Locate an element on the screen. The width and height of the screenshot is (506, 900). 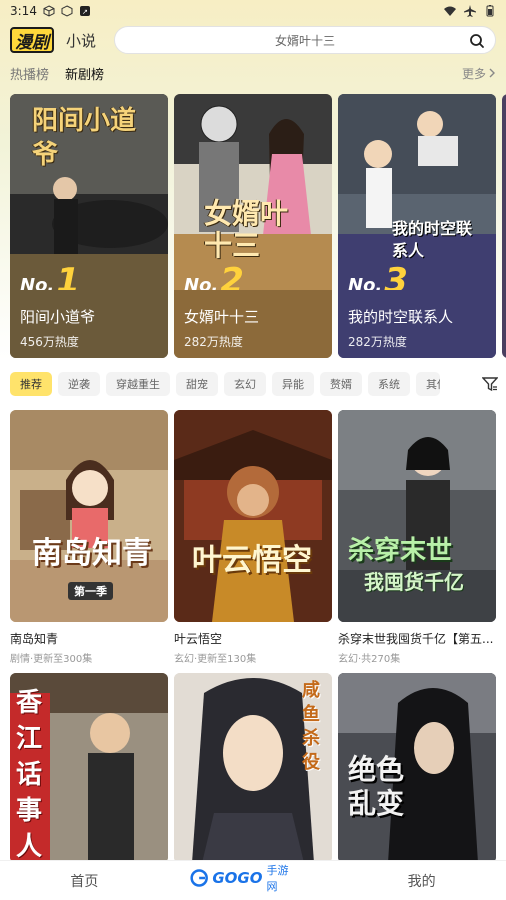
ranking-card: 女婿叶十三 No. 2 女婿叶十三 282万热度 is located at coordinates (253, 226).